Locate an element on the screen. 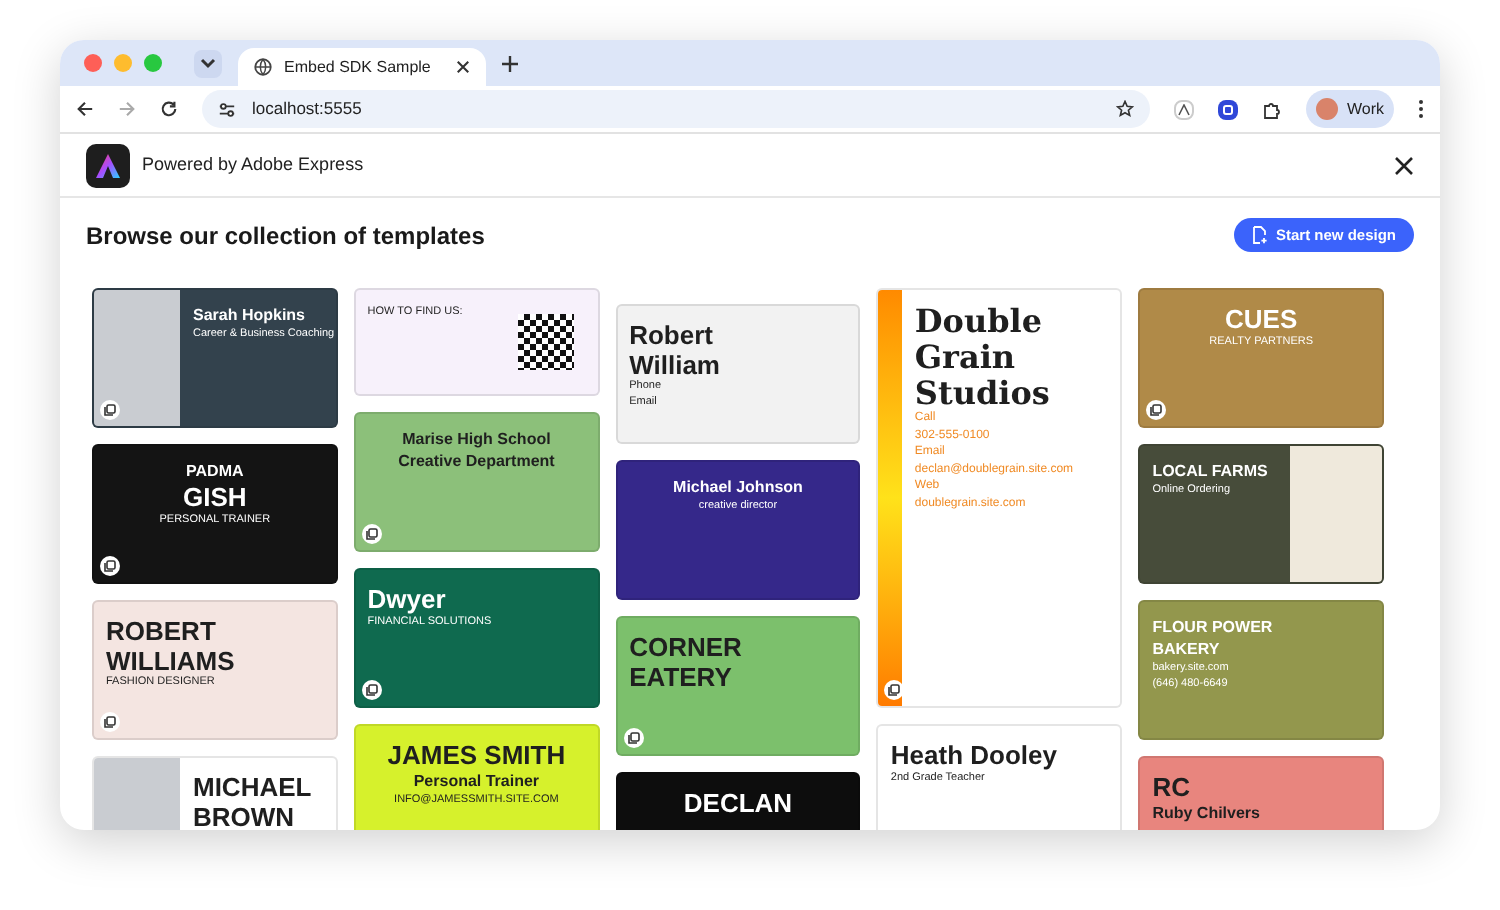 The image size is (1500, 910). card-subtitle: LOCAL FARMS is located at coordinates (1210, 472).